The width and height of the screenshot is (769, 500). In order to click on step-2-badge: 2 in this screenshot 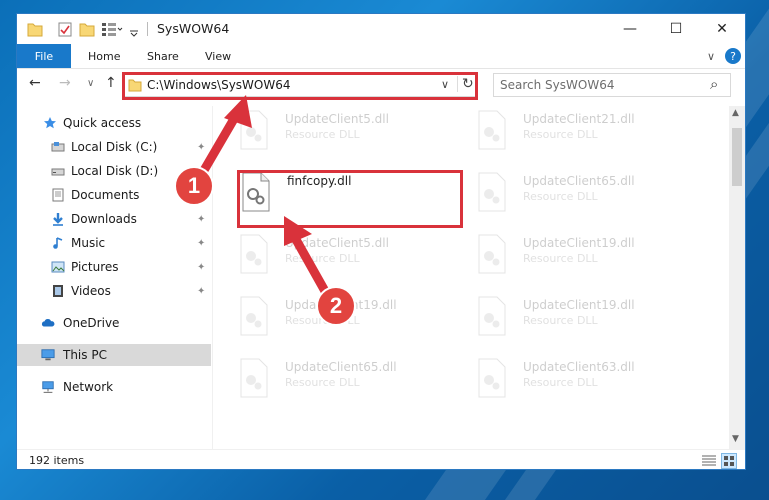, I will do `click(336, 306)`.